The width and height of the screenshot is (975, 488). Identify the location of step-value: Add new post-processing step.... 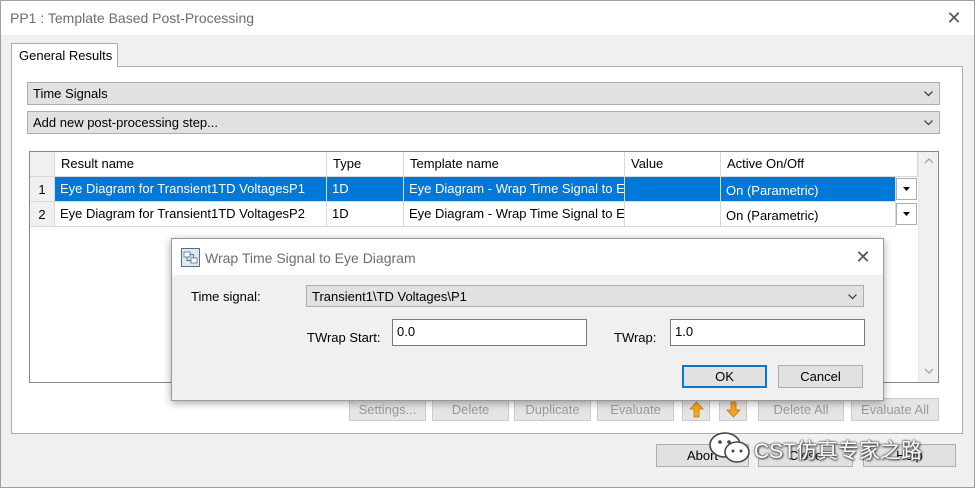
(125, 122).